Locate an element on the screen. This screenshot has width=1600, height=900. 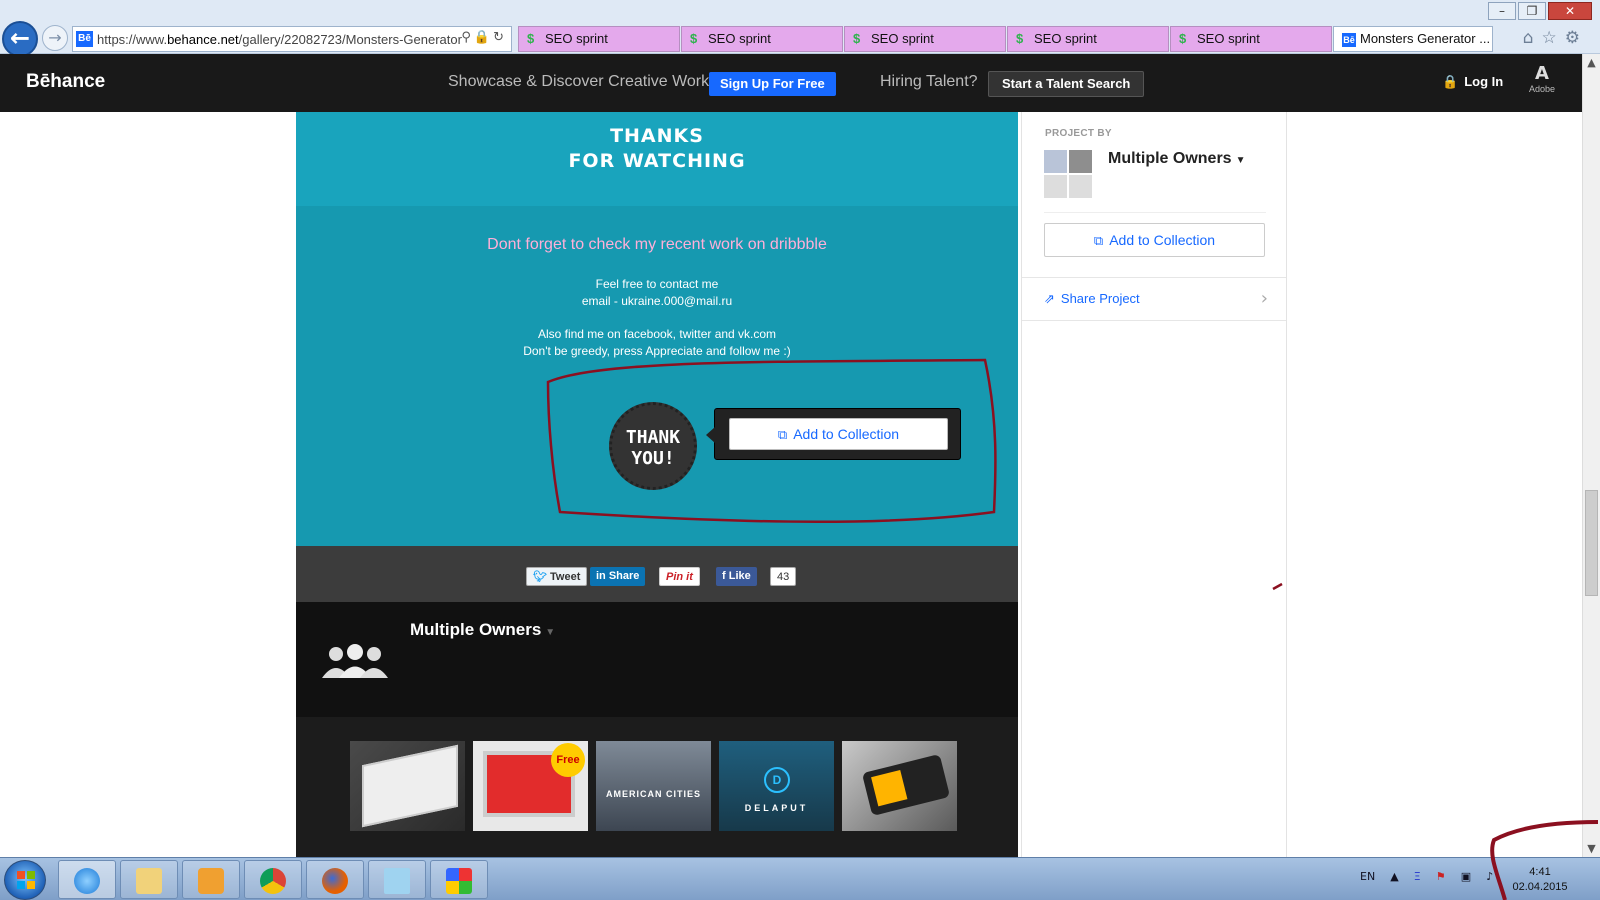
sidebar-owner-name: Multiple Owners is located at coordinates (1170, 158).